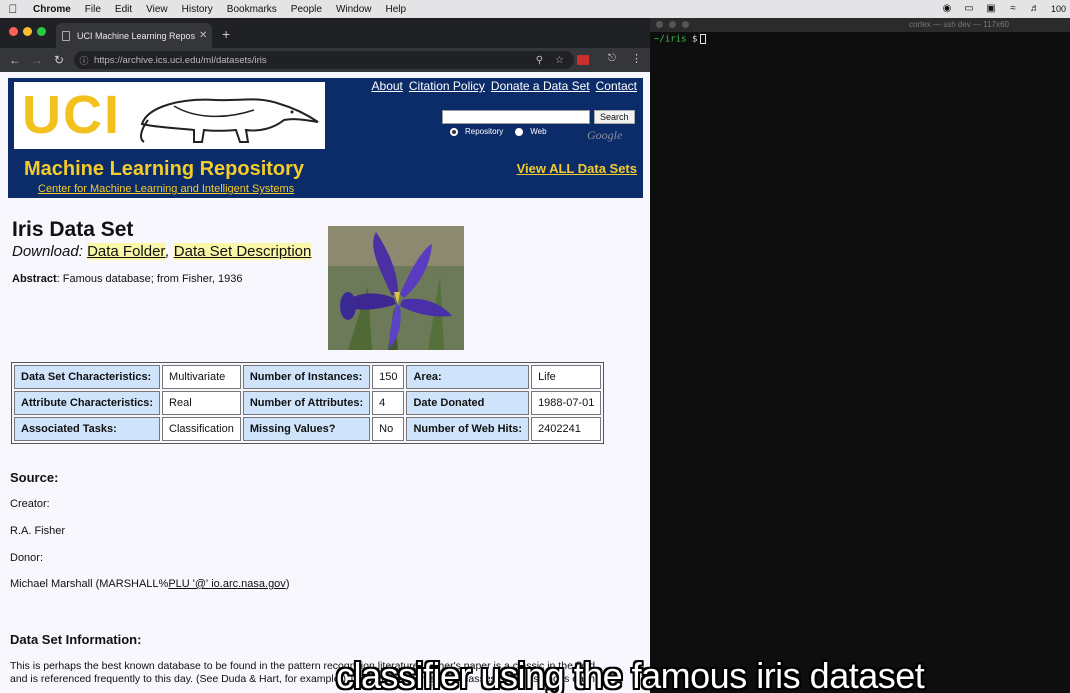  What do you see at coordinates (30, 504) in the screenshot?
I see `creator-label: Creator:` at bounding box center [30, 504].